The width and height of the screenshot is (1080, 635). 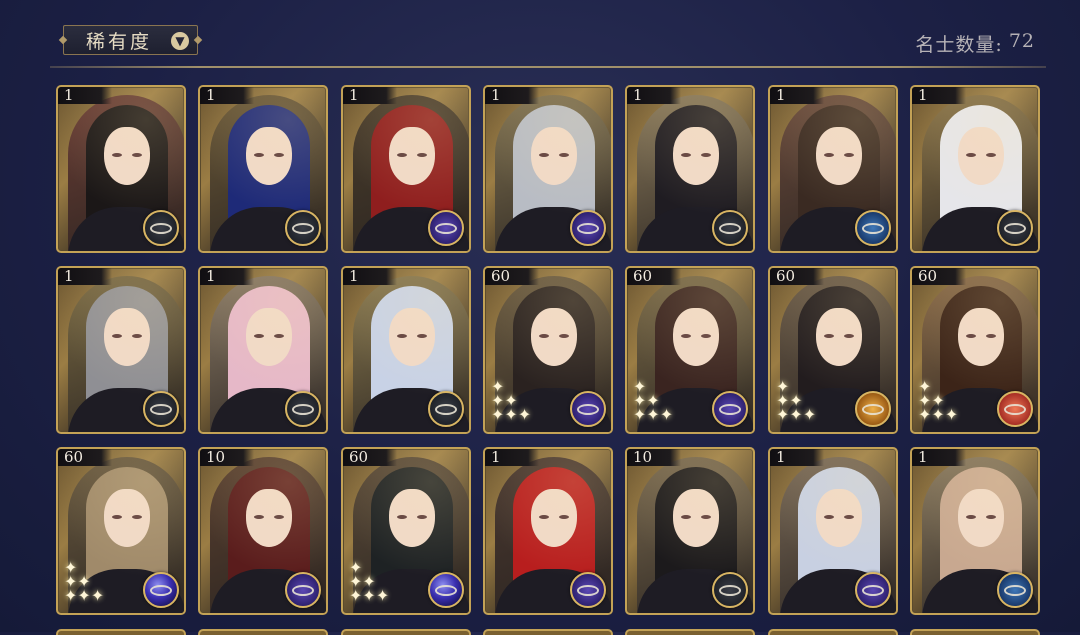 What do you see at coordinates (548, 67) in the screenshot?
I see `header-divider` at bounding box center [548, 67].